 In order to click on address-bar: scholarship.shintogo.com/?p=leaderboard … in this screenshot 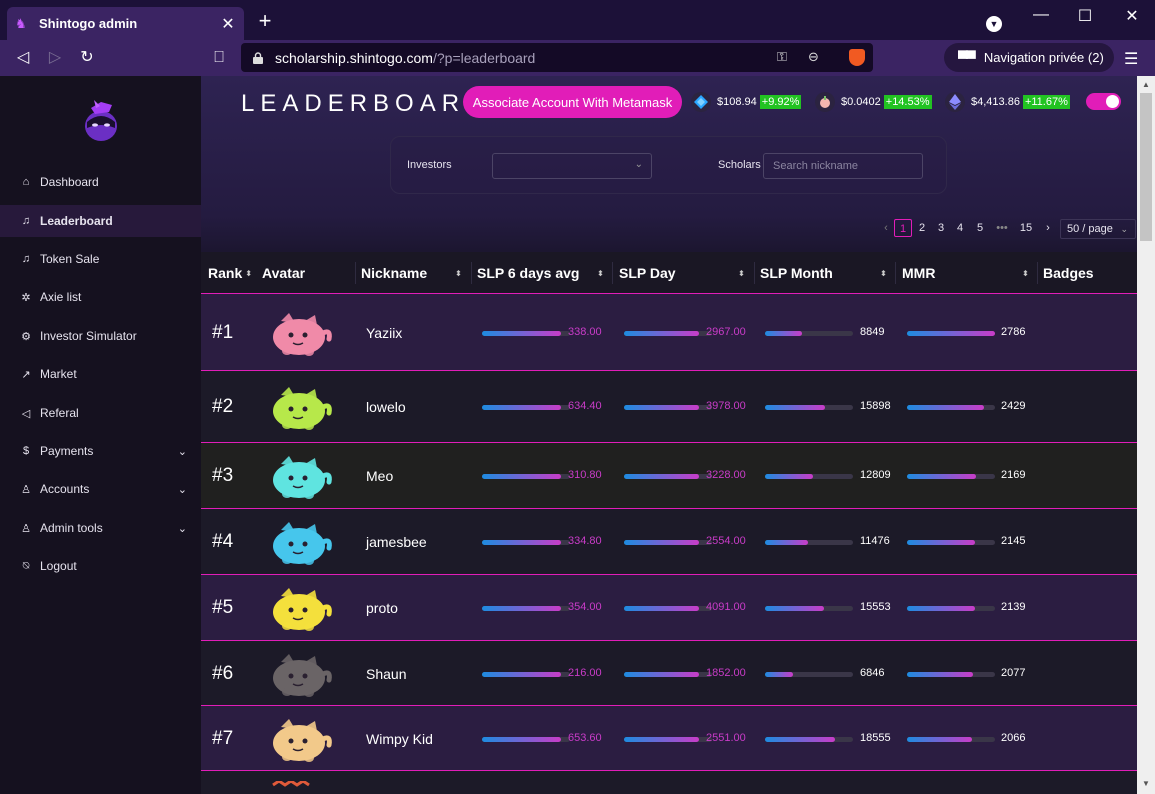, I will do `click(557, 57)`.